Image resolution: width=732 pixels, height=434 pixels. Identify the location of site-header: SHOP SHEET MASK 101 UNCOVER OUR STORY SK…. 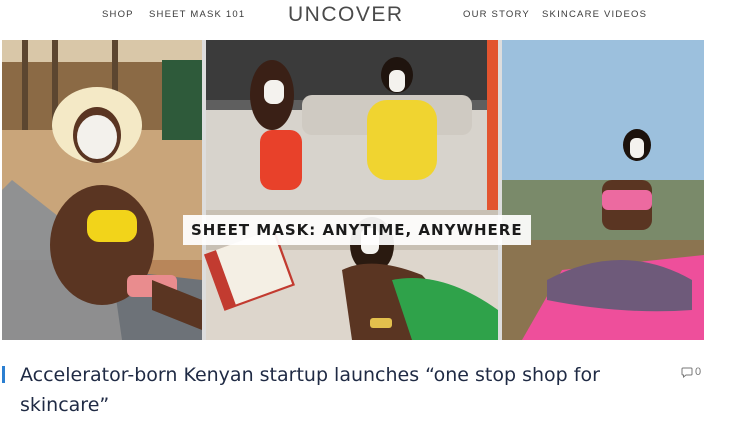
(366, 16).